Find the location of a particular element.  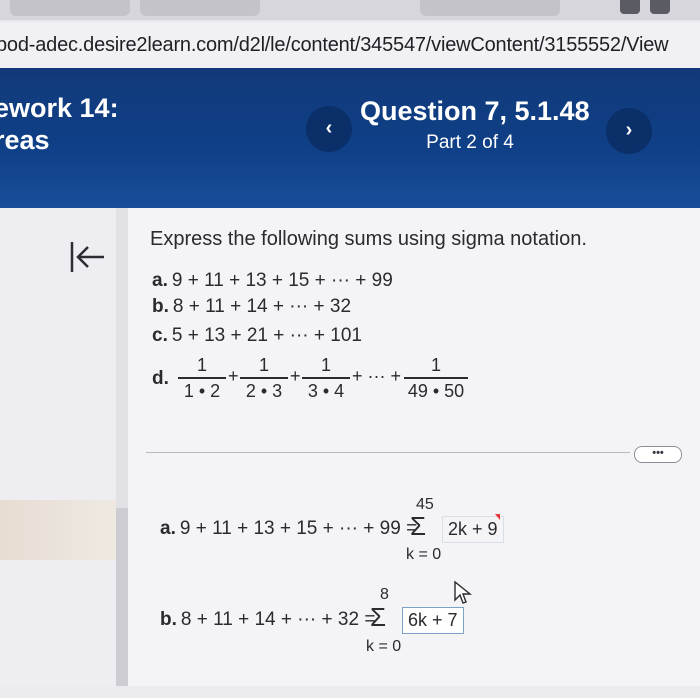

item-label: a. is located at coordinates (160, 280).